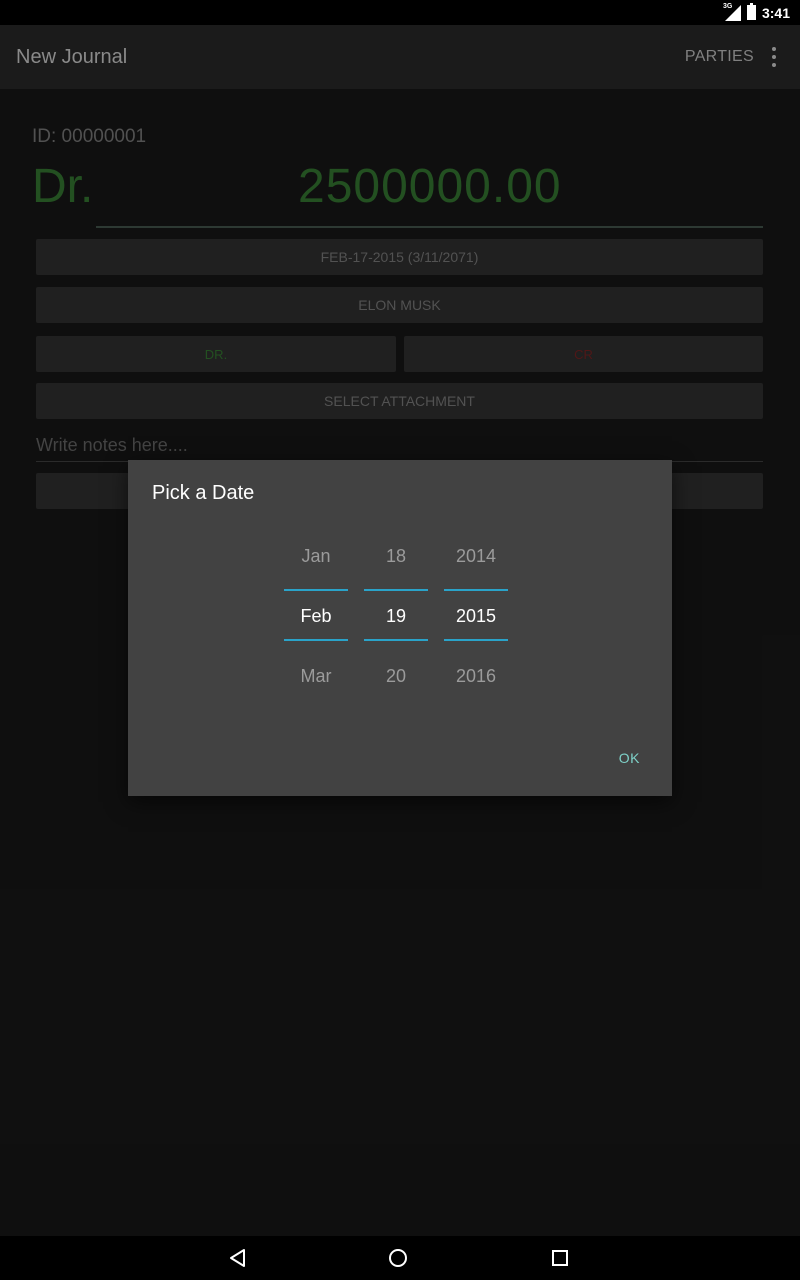 The image size is (800, 1280). What do you see at coordinates (476, 590) in the screenshot?
I see `year-divider-top` at bounding box center [476, 590].